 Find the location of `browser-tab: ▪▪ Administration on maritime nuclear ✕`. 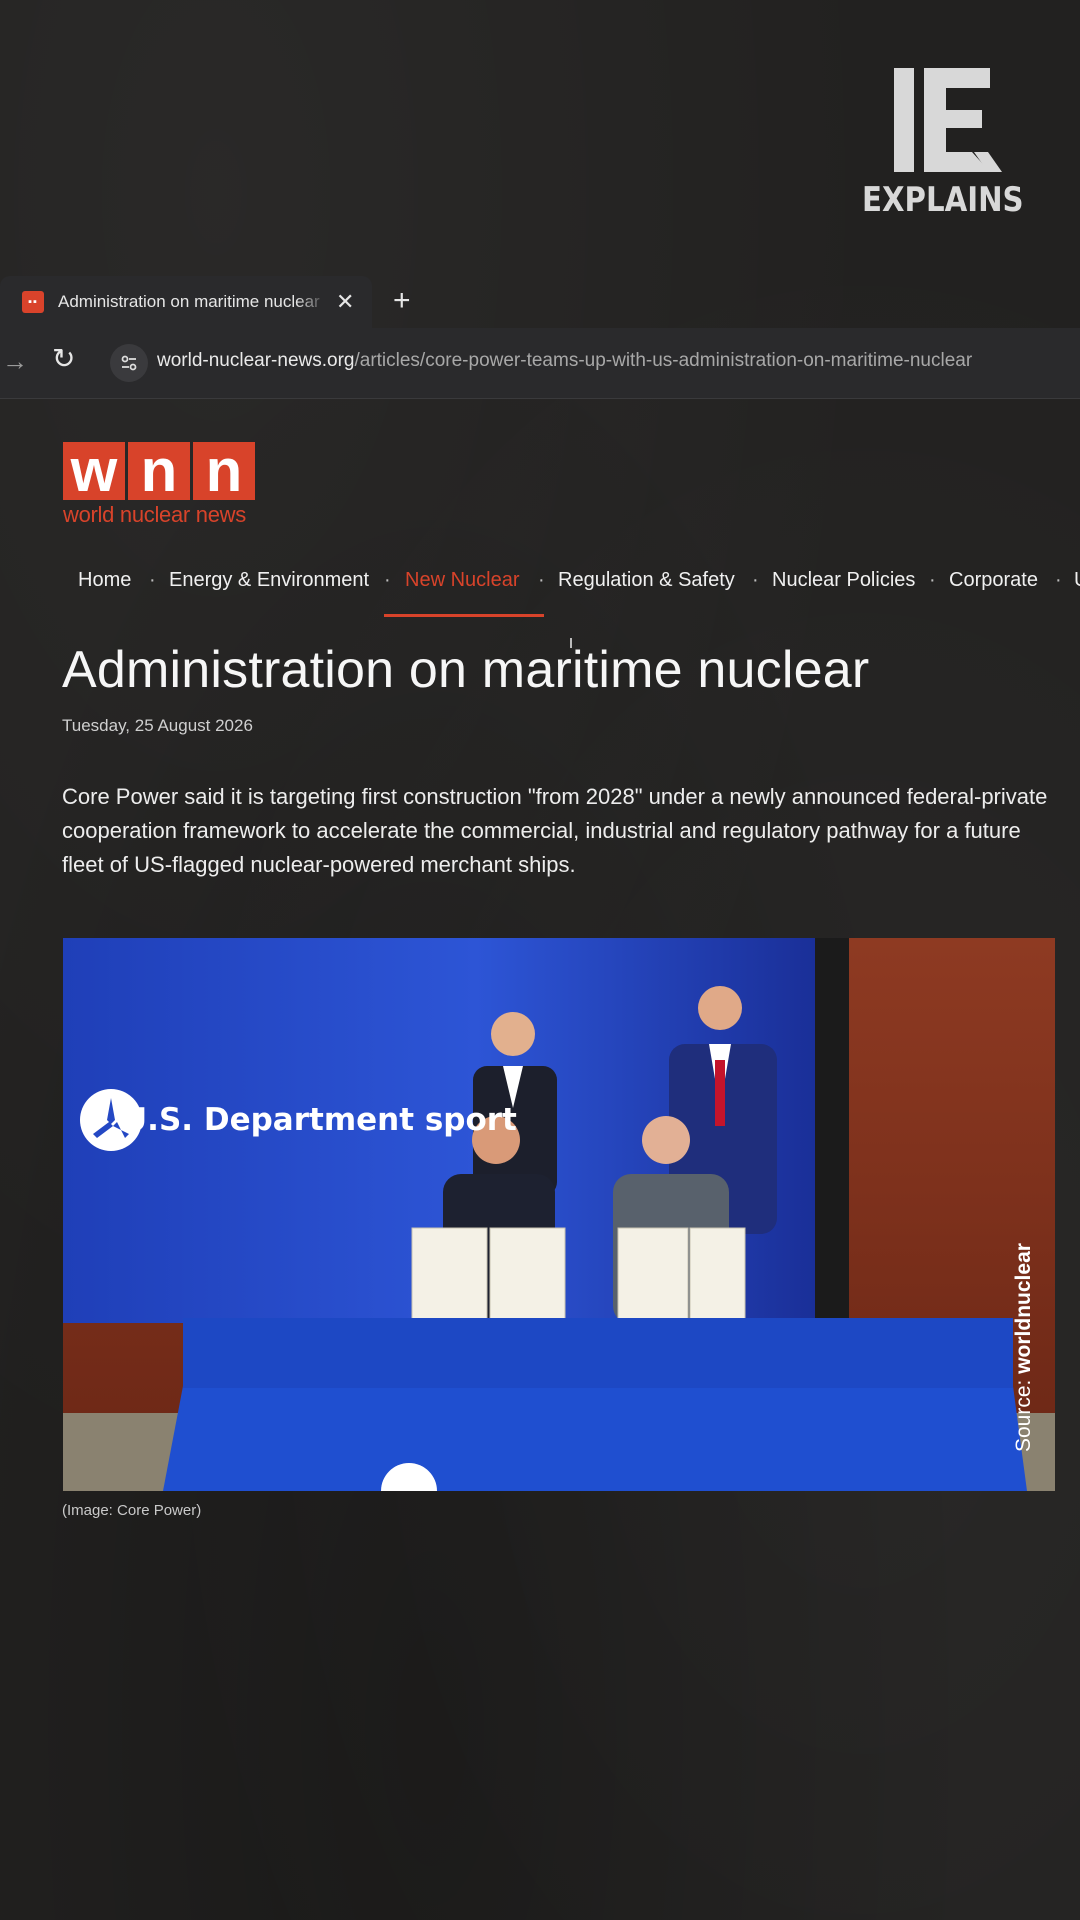

browser-tab: ▪▪ Administration on maritime nuclear ✕ is located at coordinates (186, 302).